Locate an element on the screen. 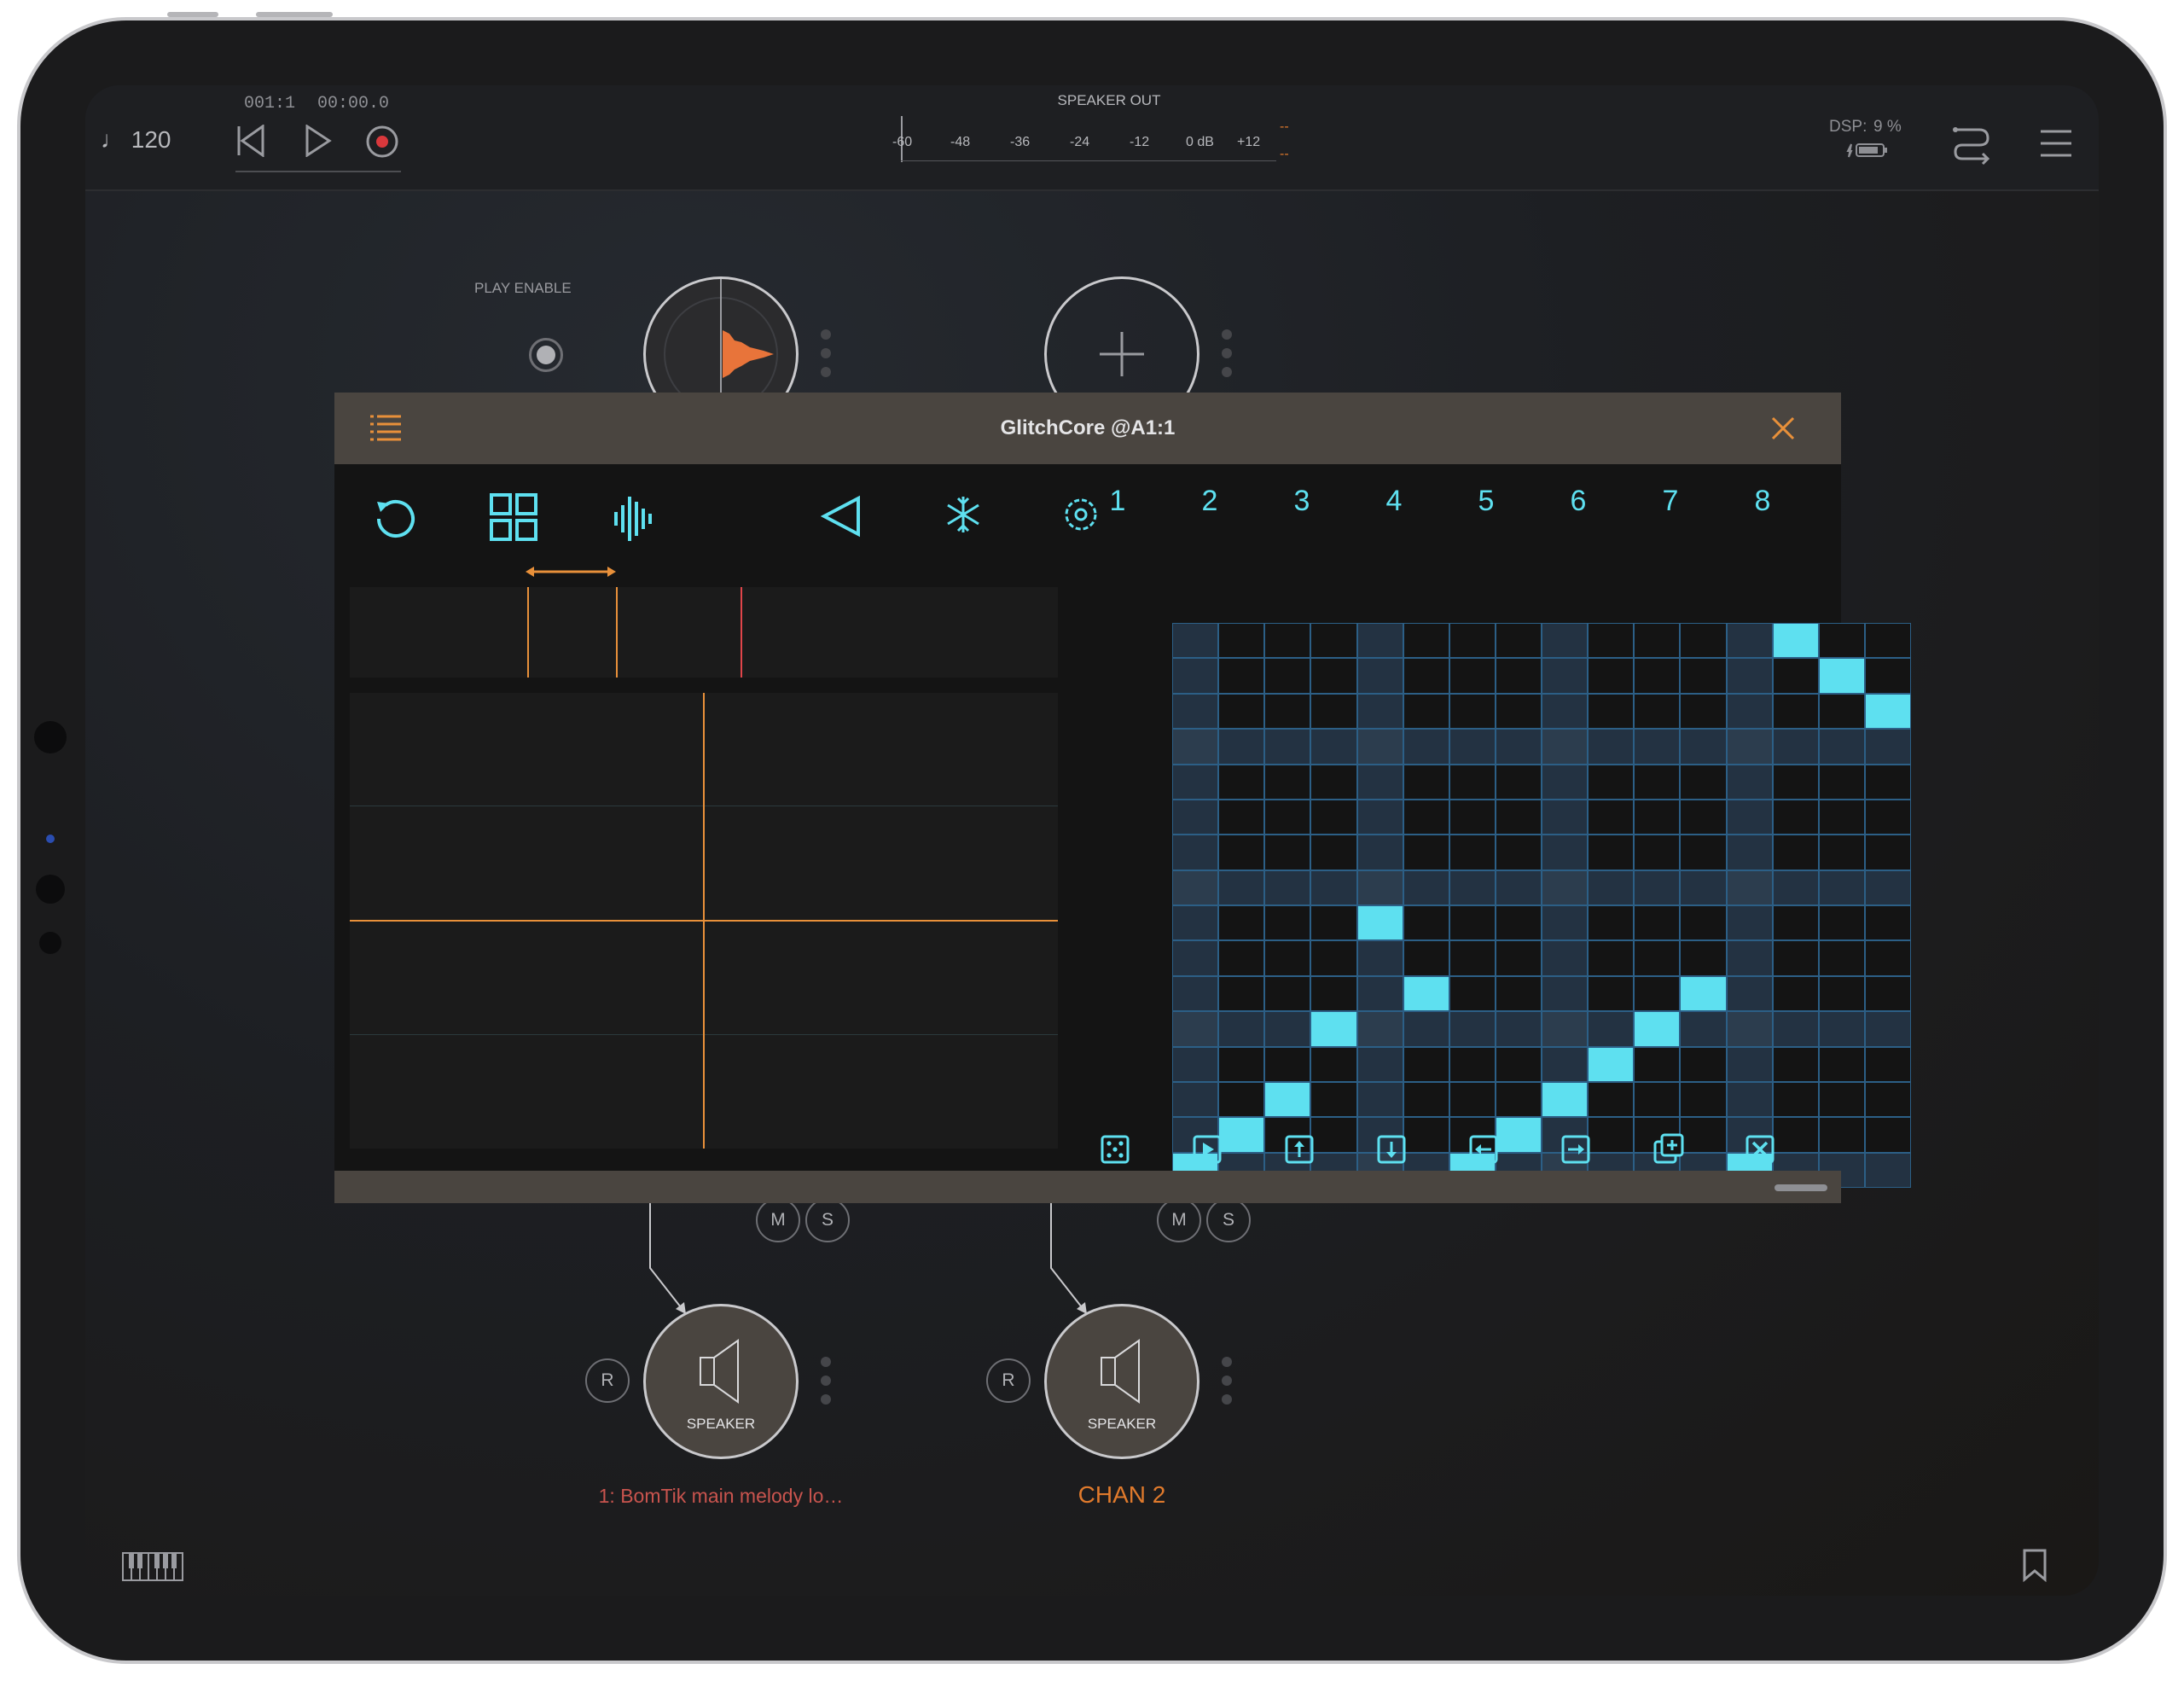 The width and height of the screenshot is (2184, 1681). shift-right-button is located at coordinates (1576, 1149).